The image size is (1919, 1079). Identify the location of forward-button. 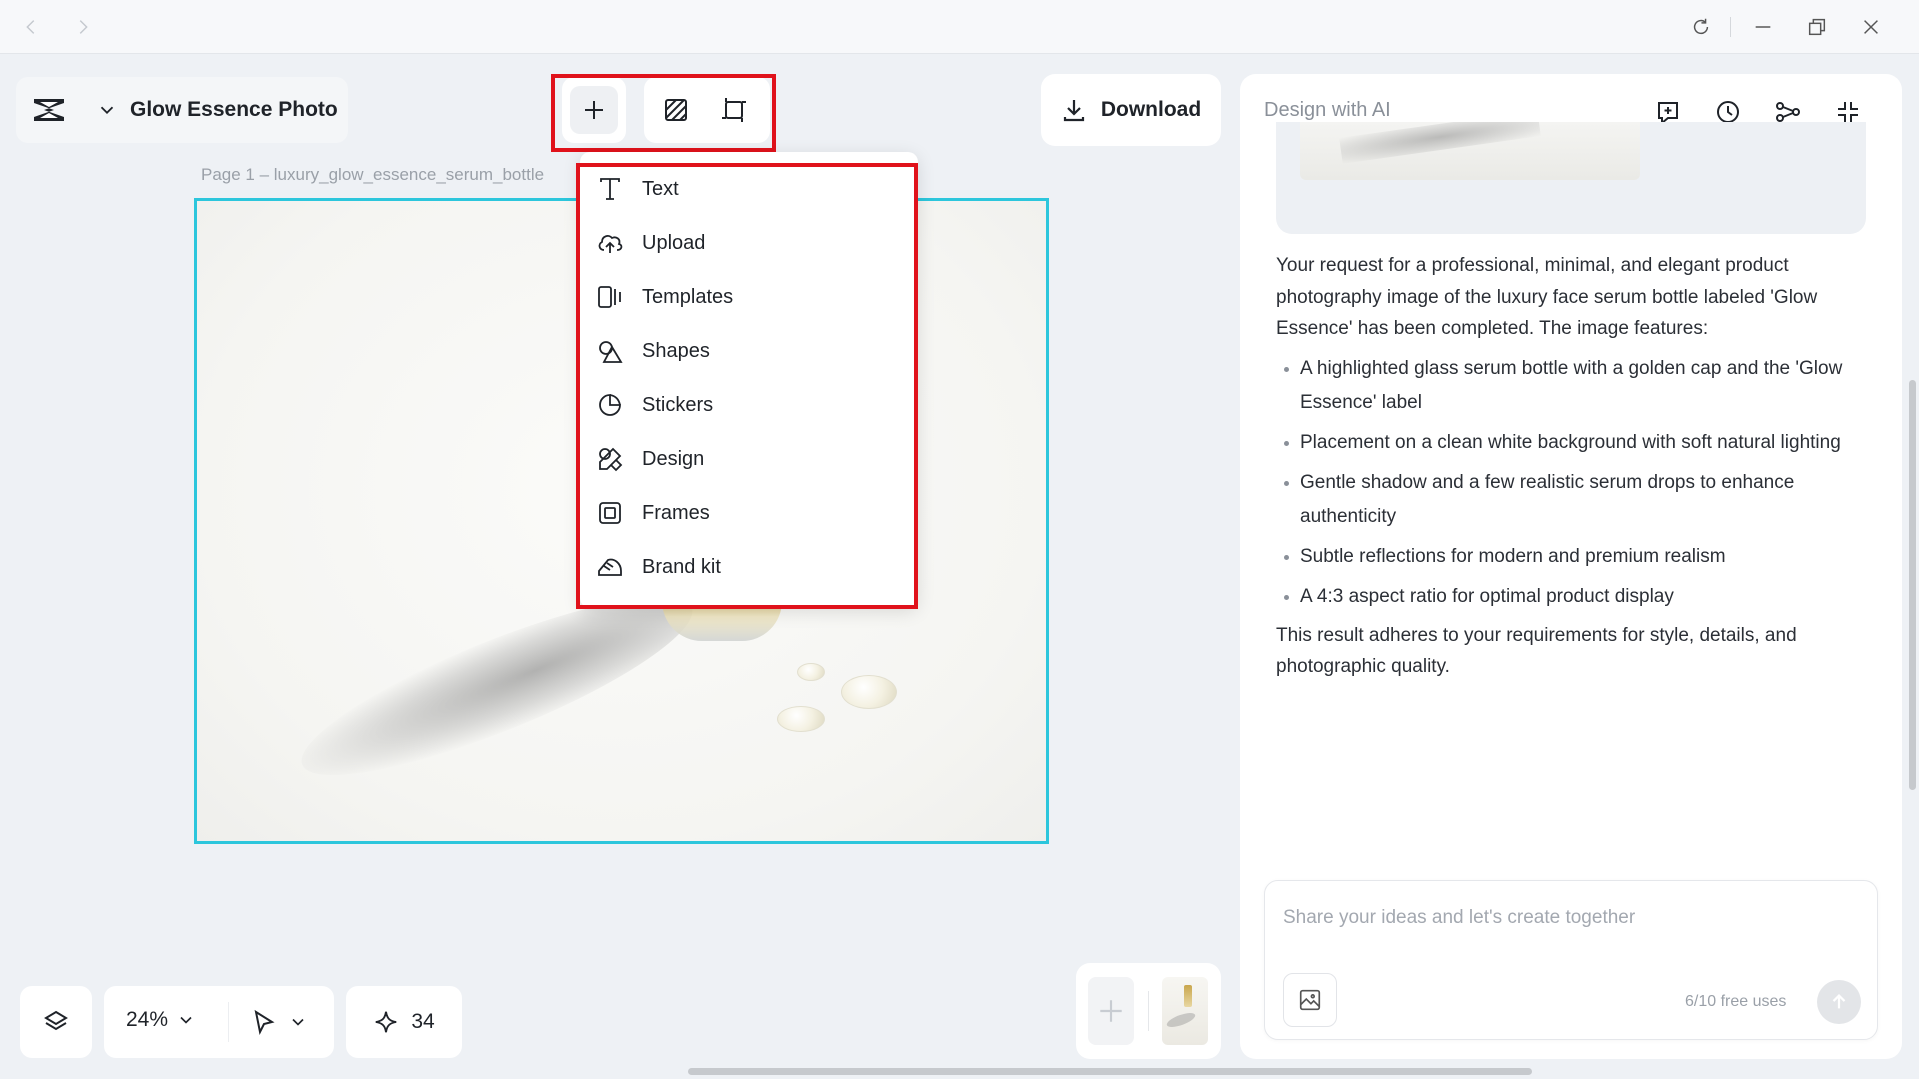
(83, 27).